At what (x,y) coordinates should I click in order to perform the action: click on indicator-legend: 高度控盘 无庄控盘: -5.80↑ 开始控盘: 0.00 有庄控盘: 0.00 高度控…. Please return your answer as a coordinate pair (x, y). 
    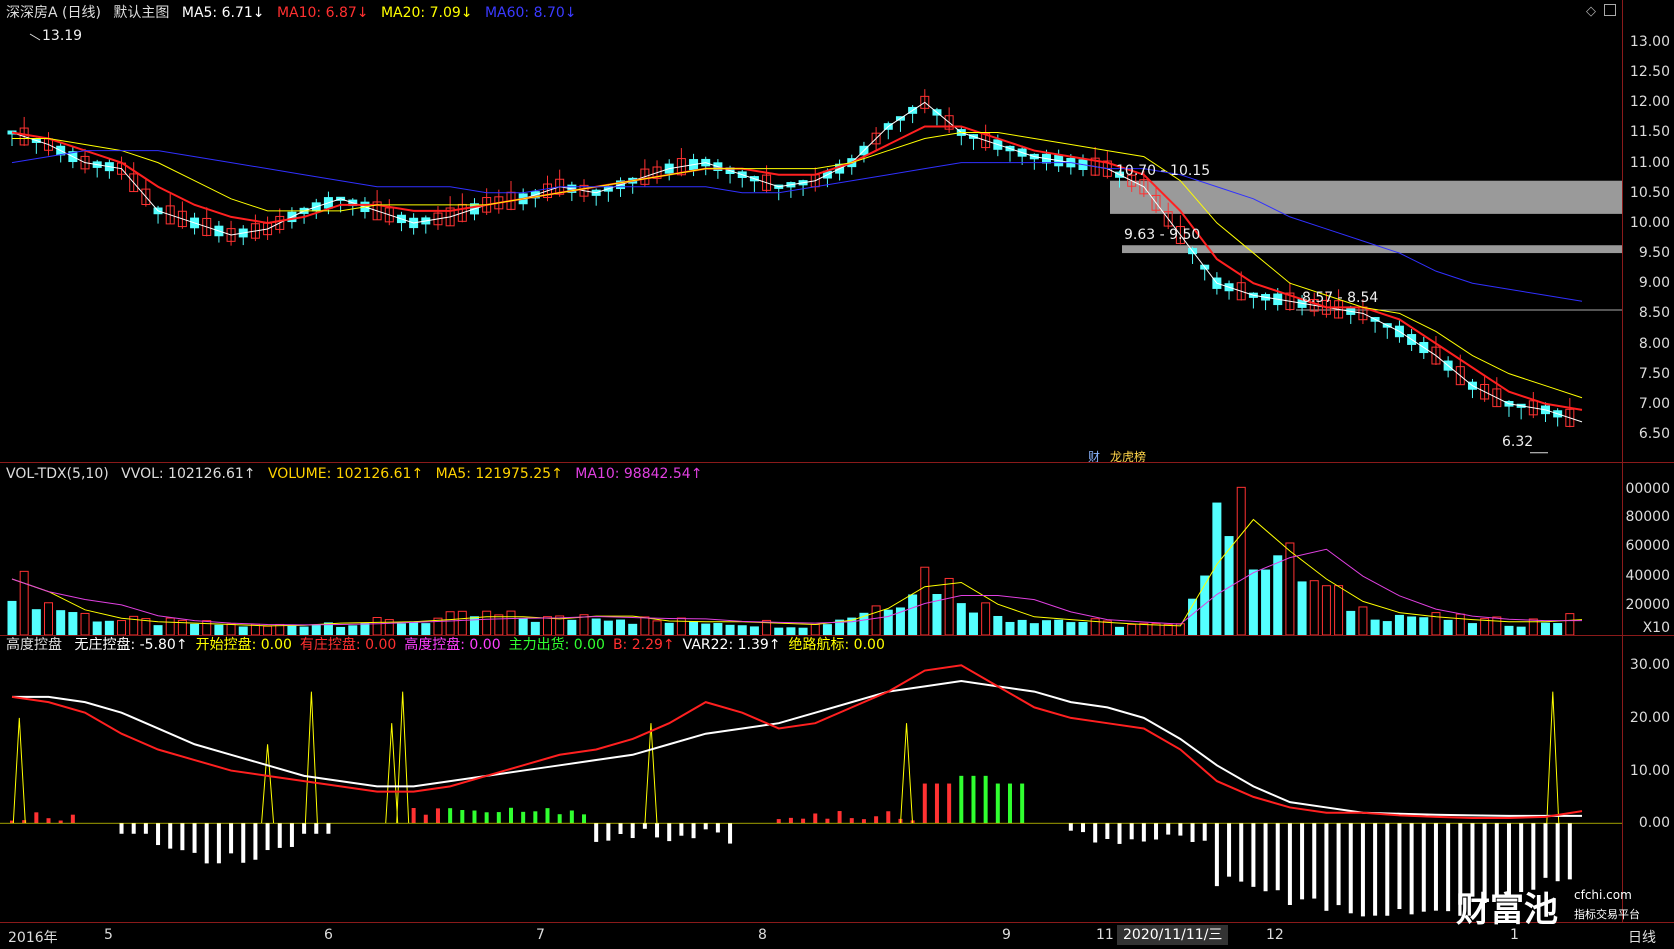
    Looking at the image, I should click on (449, 645).